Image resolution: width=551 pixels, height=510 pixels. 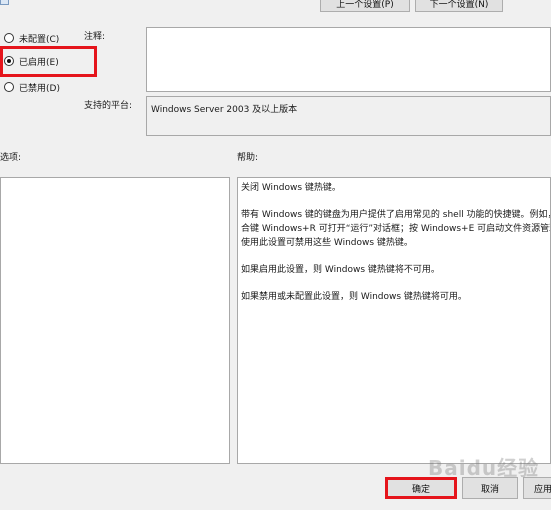 What do you see at coordinates (95, 37) in the screenshot?
I see `comment-label: 注释:` at bounding box center [95, 37].